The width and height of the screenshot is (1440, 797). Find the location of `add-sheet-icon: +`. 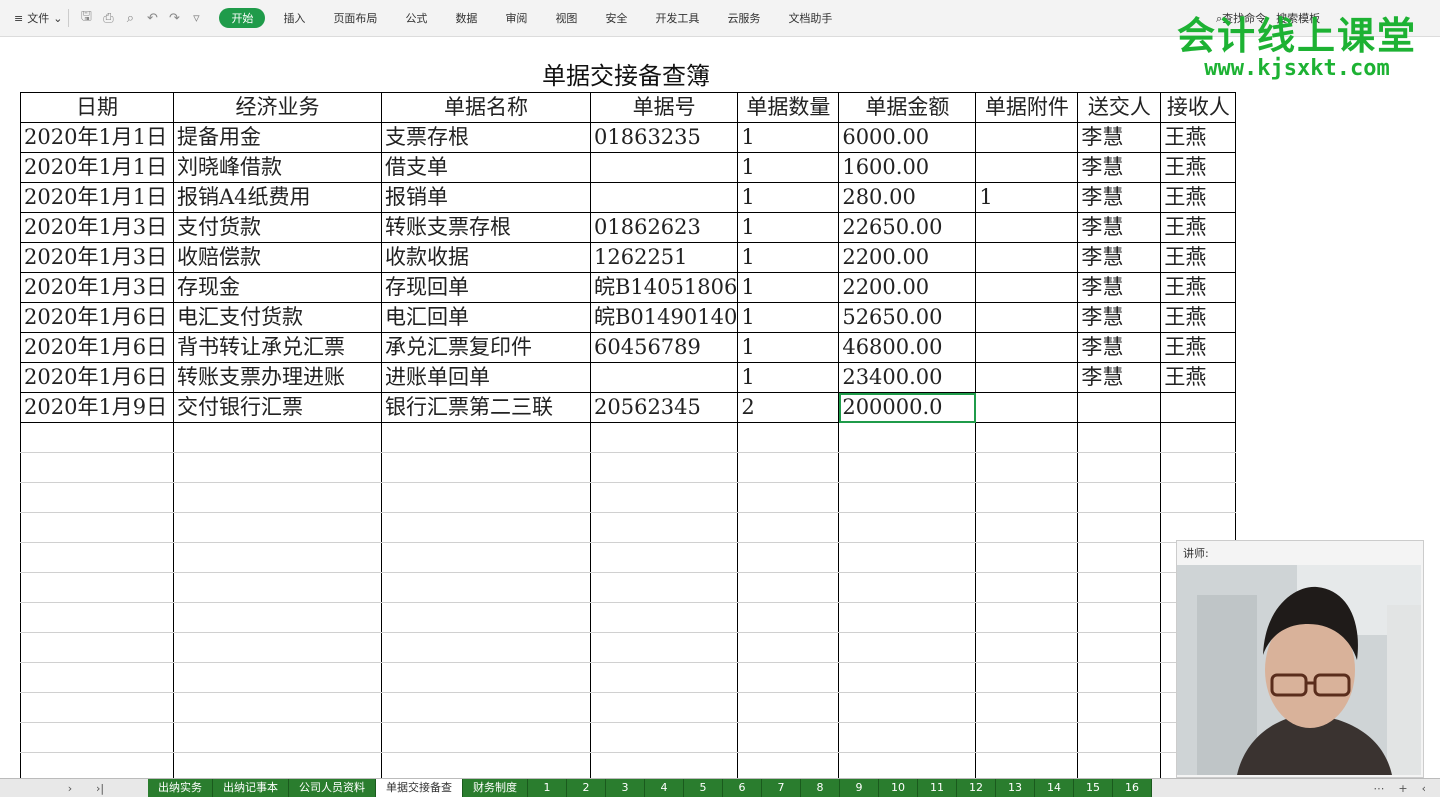

add-sheet-icon: + is located at coordinates (1402, 788).